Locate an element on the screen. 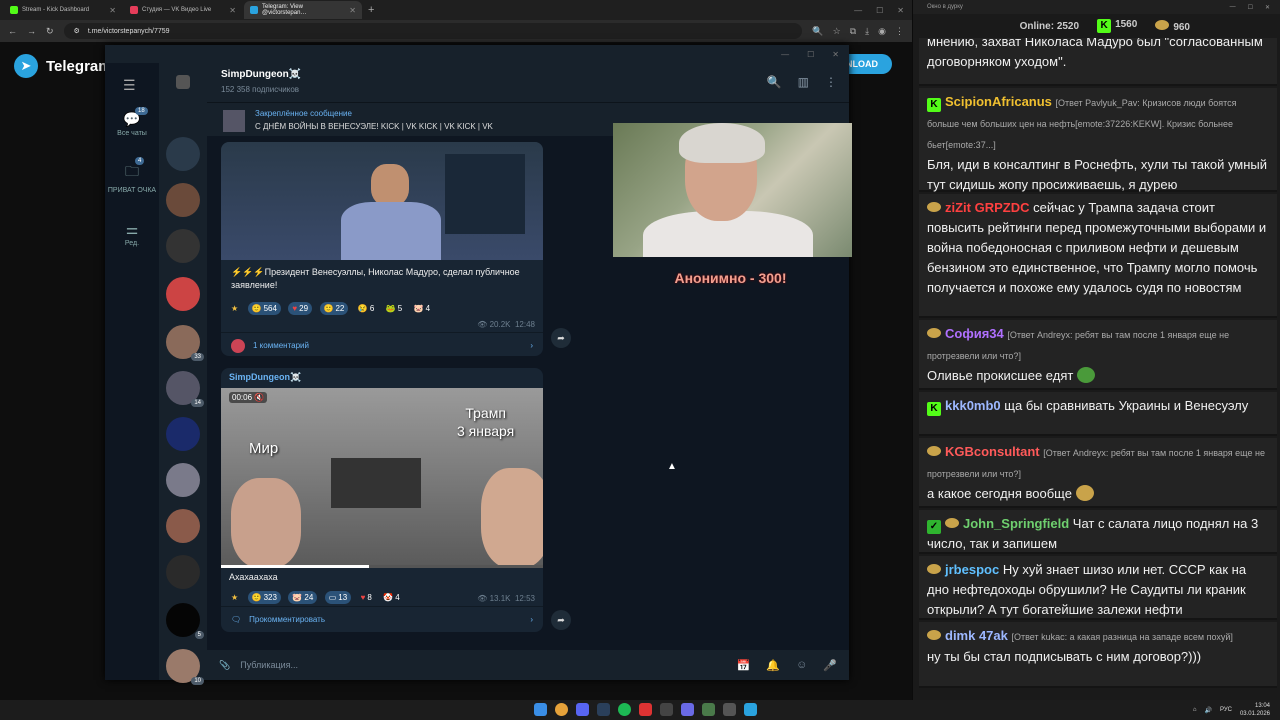  star-icon: ☆ is located at coordinates (837, 31).